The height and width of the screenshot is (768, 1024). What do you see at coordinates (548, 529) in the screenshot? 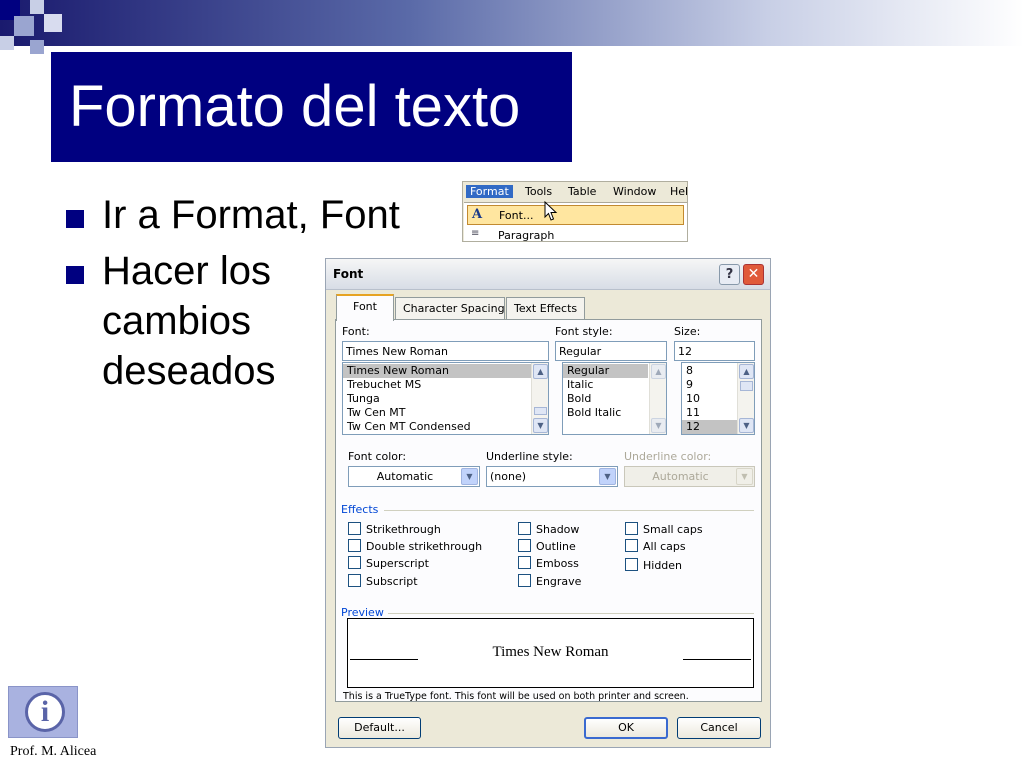
I see `shadow-checkbox: Shadow` at bounding box center [548, 529].